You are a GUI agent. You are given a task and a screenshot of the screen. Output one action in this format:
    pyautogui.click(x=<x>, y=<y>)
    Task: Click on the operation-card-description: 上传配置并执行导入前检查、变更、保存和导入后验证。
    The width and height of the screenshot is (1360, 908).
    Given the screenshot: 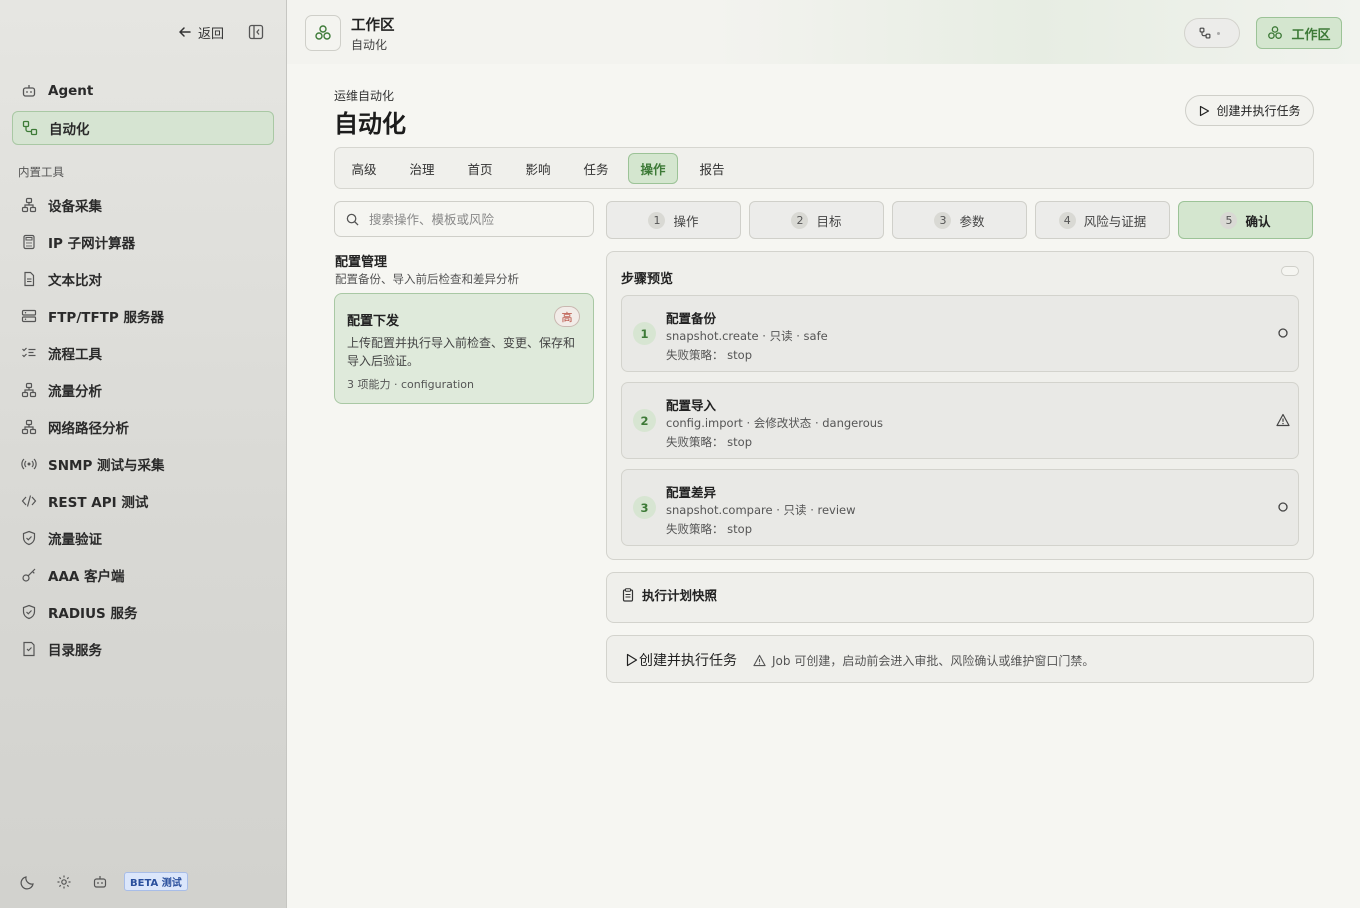 What is the action you would take?
    pyautogui.click(x=461, y=352)
    